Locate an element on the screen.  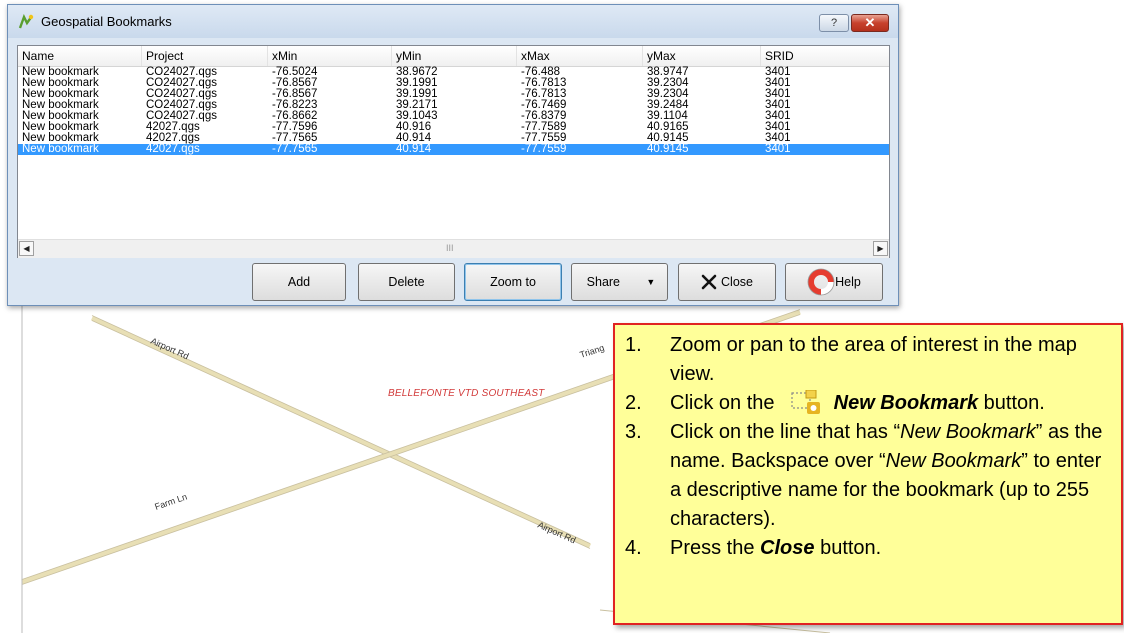
step-3-a: Click on the line that has “ is located at coordinates (785, 432).